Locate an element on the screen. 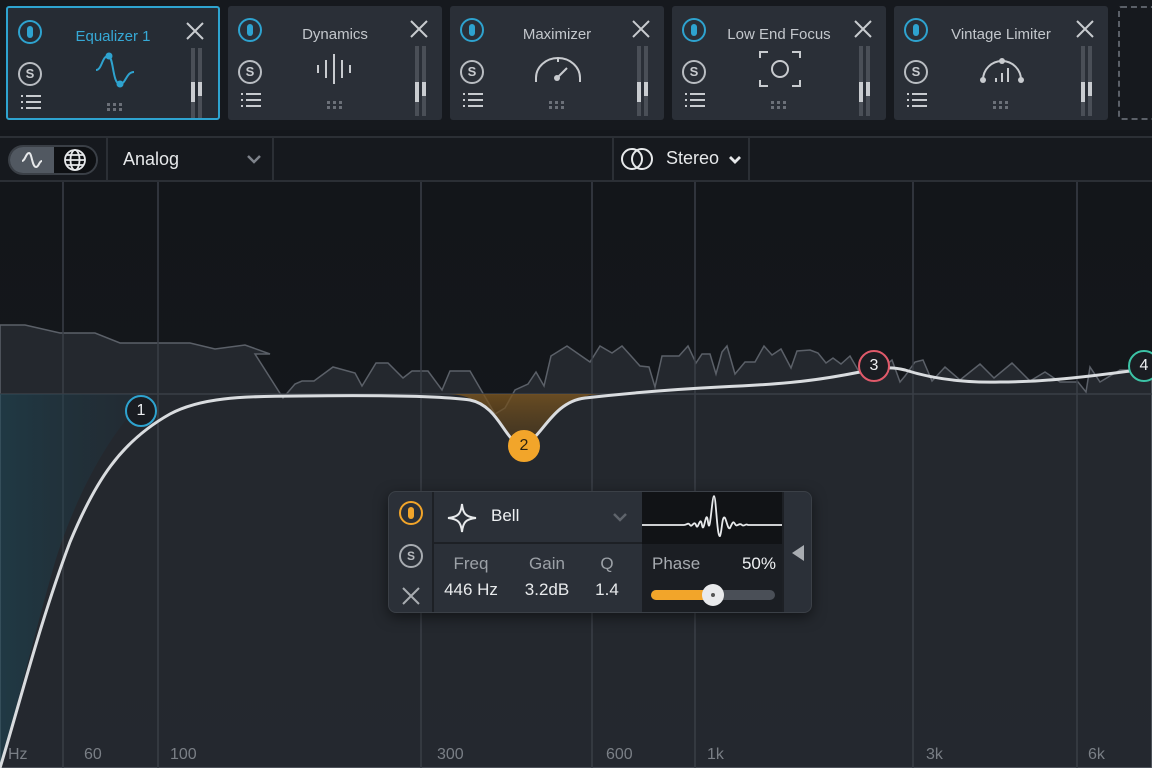 The width and height of the screenshot is (1152, 768). param-q: Q 1.4 is located at coordinates (607, 577).